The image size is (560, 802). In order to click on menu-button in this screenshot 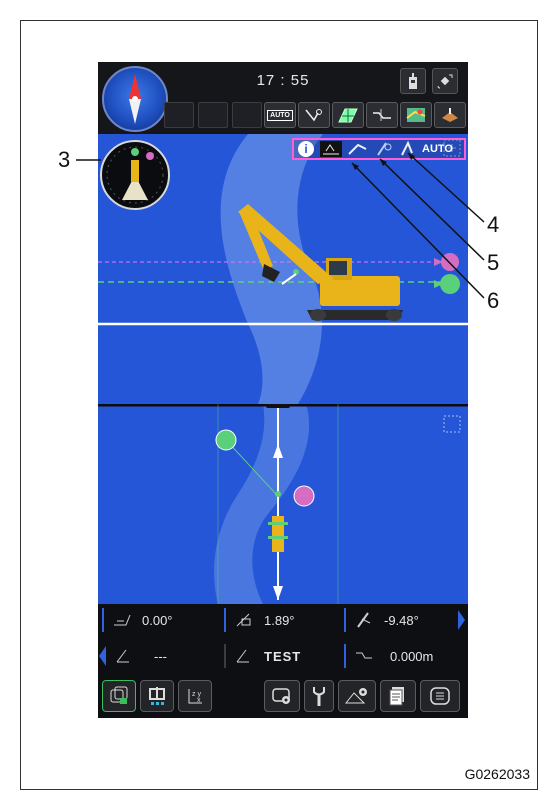, I will do `click(440, 696)`.